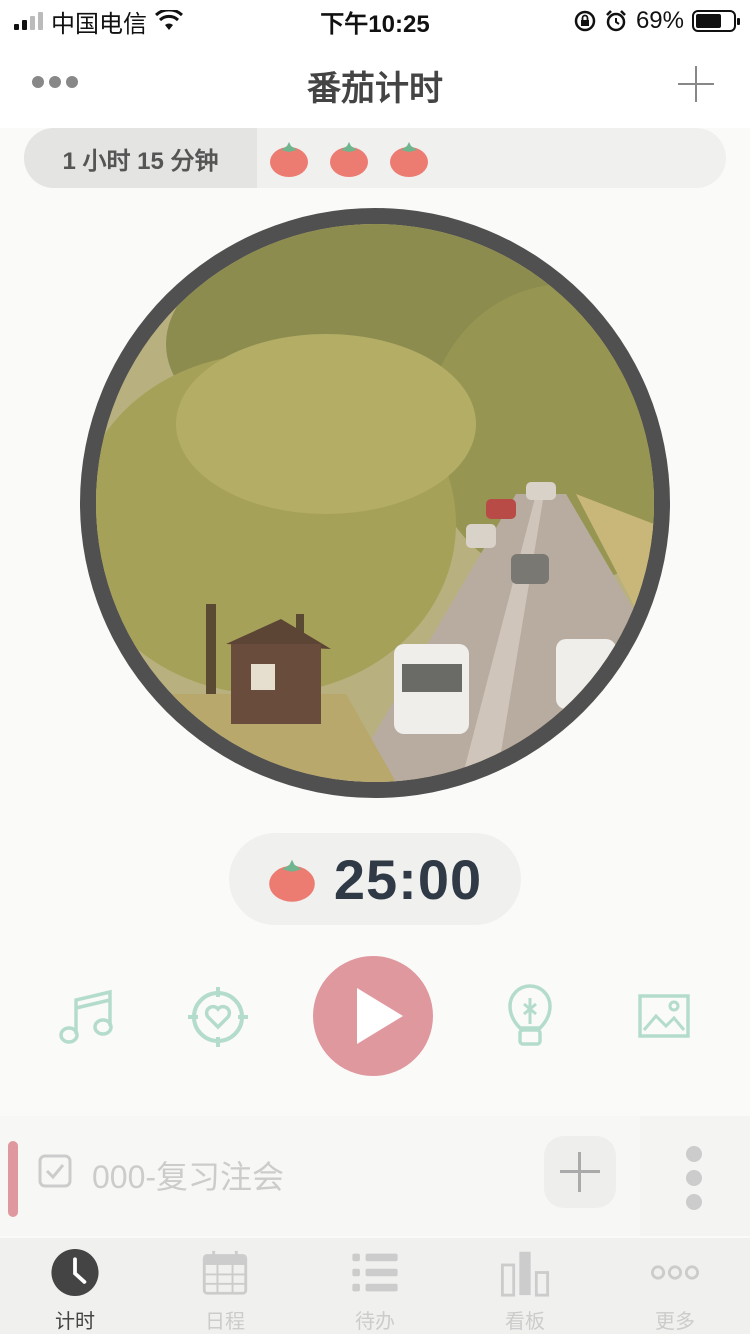 The image size is (750, 1334). What do you see at coordinates (169, 20) in the screenshot?
I see `wifi-icon` at bounding box center [169, 20].